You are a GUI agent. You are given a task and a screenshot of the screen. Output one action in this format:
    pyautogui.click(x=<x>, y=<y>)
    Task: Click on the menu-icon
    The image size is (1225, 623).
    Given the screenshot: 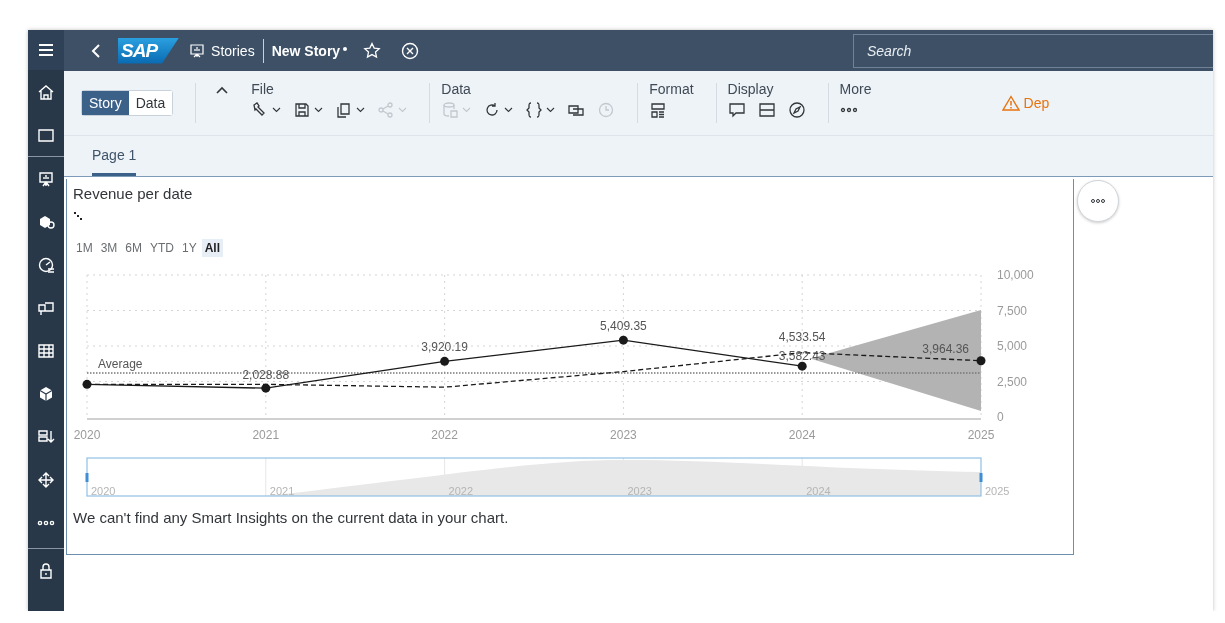 What is the action you would take?
    pyautogui.click(x=46, y=50)
    